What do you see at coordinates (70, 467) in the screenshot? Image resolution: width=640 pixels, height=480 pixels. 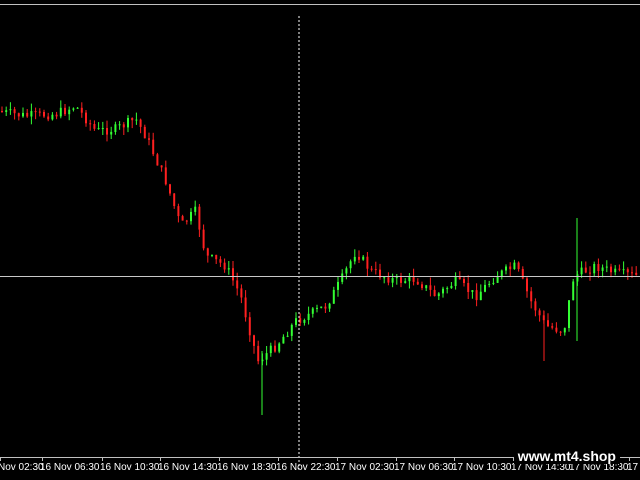 I see `time-axis-label: 16 Nov 06:30` at bounding box center [70, 467].